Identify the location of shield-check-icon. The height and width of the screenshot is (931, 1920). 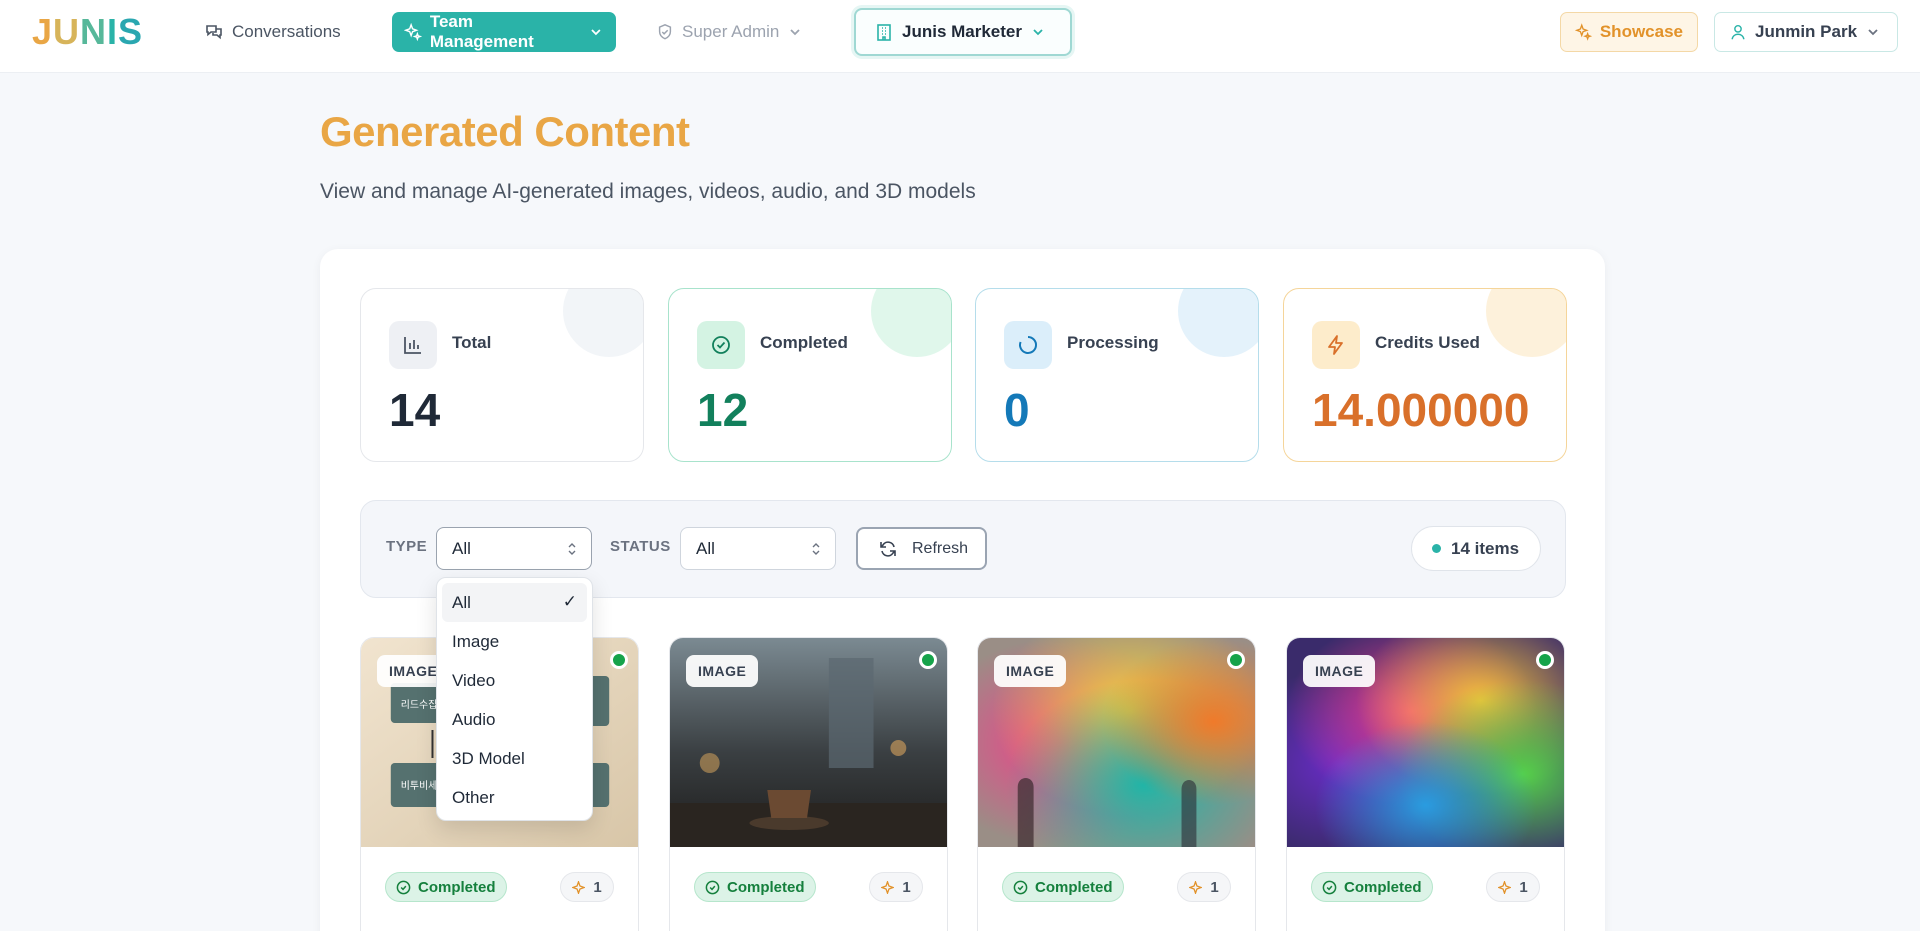
(665, 32).